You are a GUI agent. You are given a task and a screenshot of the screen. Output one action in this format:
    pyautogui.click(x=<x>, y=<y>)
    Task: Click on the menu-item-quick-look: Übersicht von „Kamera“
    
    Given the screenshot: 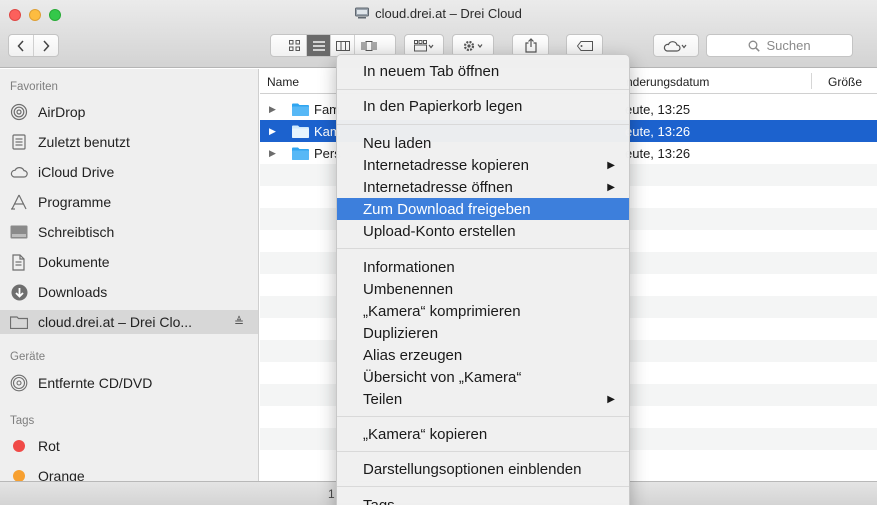 What is the action you would take?
    pyautogui.click(x=483, y=377)
    